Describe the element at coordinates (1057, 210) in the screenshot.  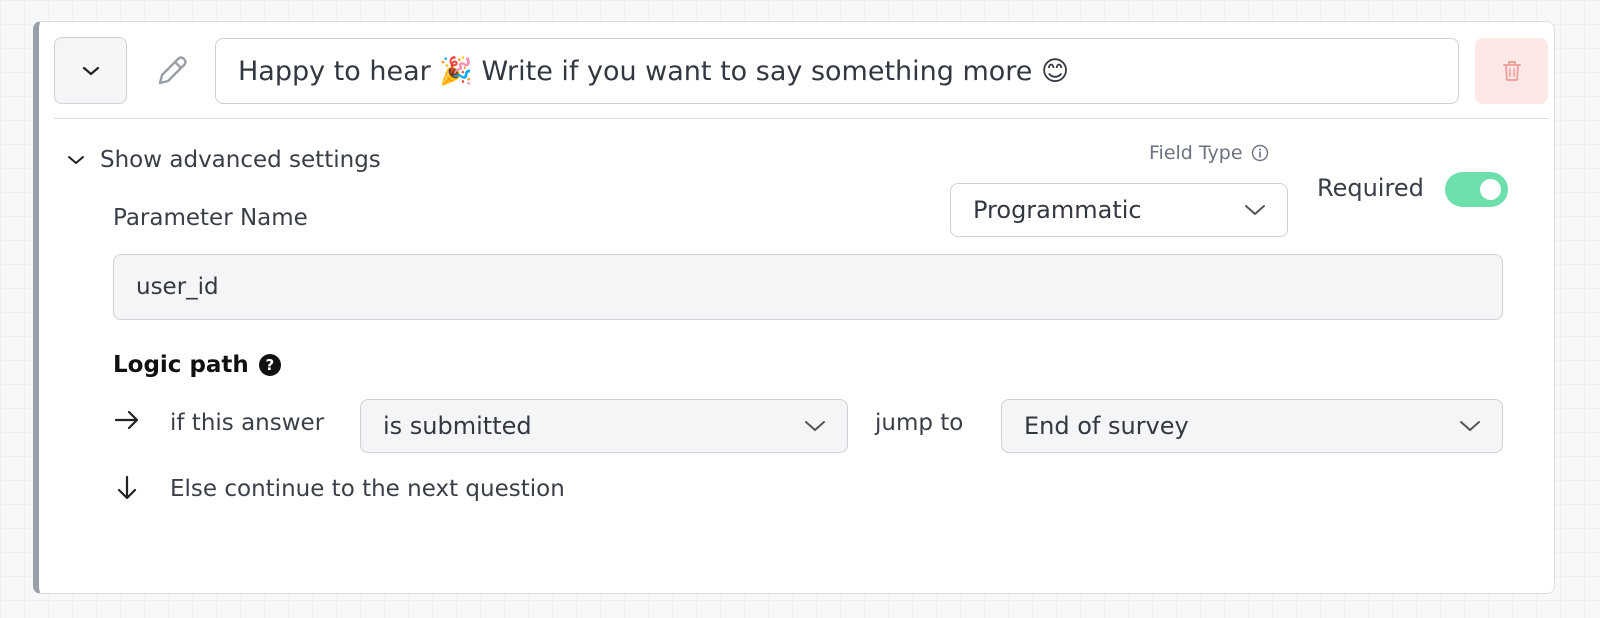
I see `field-type-value: Programmatic` at that location.